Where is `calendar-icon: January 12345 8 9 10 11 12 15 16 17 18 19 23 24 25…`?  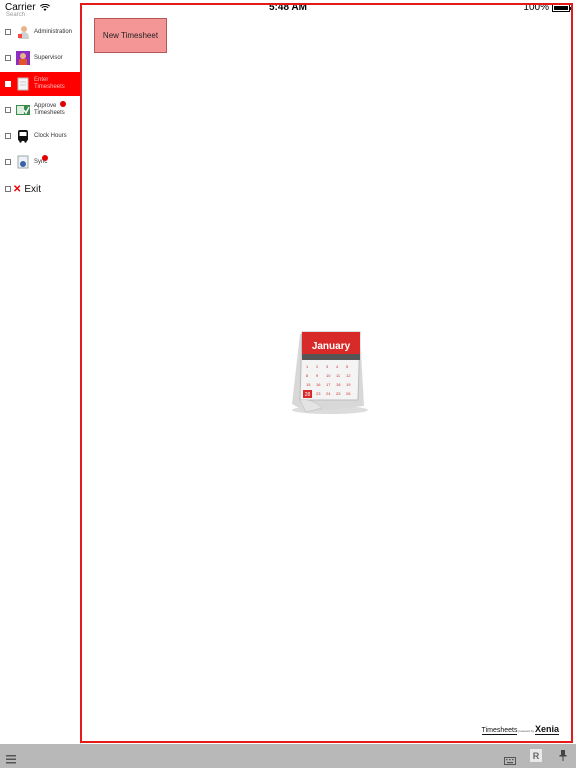
calendar-icon: January 12345 8 9 10 11 12 15 16 17 18 19 23 24 25… is located at coordinates (330, 373).